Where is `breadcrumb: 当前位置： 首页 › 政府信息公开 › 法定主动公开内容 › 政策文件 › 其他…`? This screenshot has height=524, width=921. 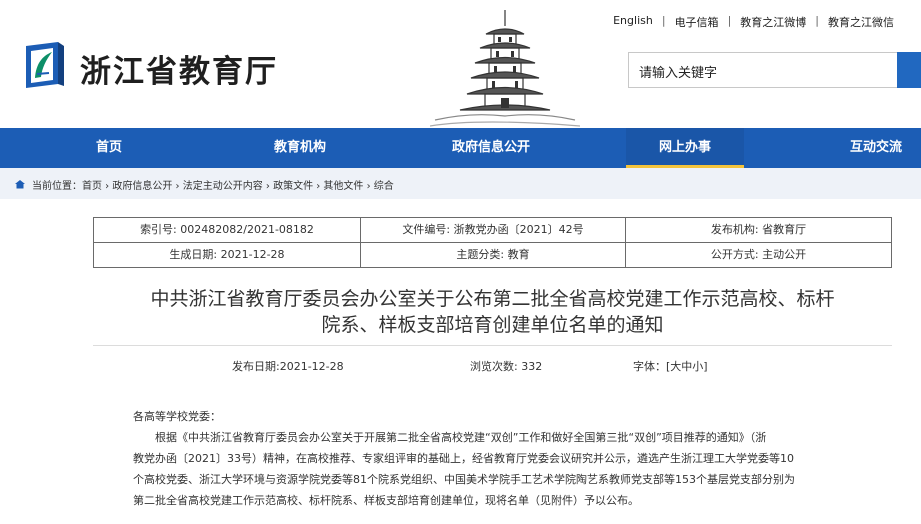
breadcrumb: 当前位置： 首页 › 政府信息公开 › 法定主动公开内容 › 政策文件 › 其他… is located at coordinates (460, 183).